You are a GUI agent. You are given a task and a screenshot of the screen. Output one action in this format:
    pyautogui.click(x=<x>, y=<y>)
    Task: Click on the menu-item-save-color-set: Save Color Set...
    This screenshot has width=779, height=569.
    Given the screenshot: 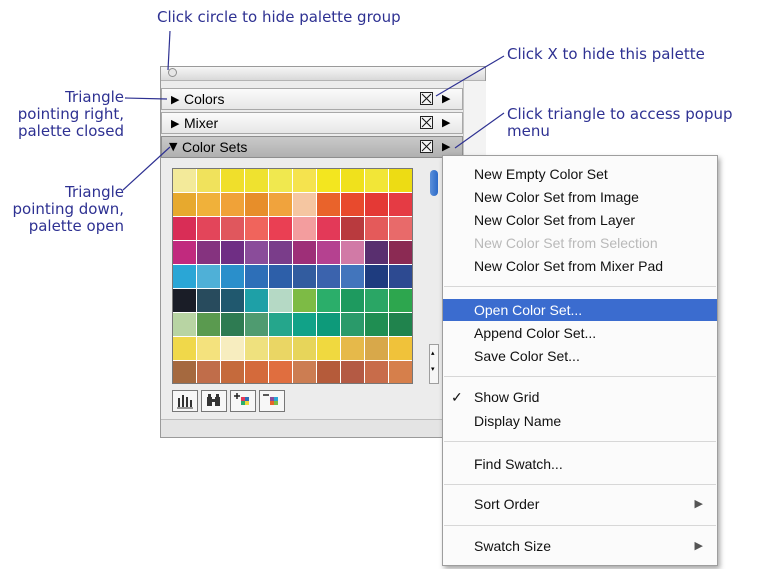 What is the action you would take?
    pyautogui.click(x=580, y=356)
    